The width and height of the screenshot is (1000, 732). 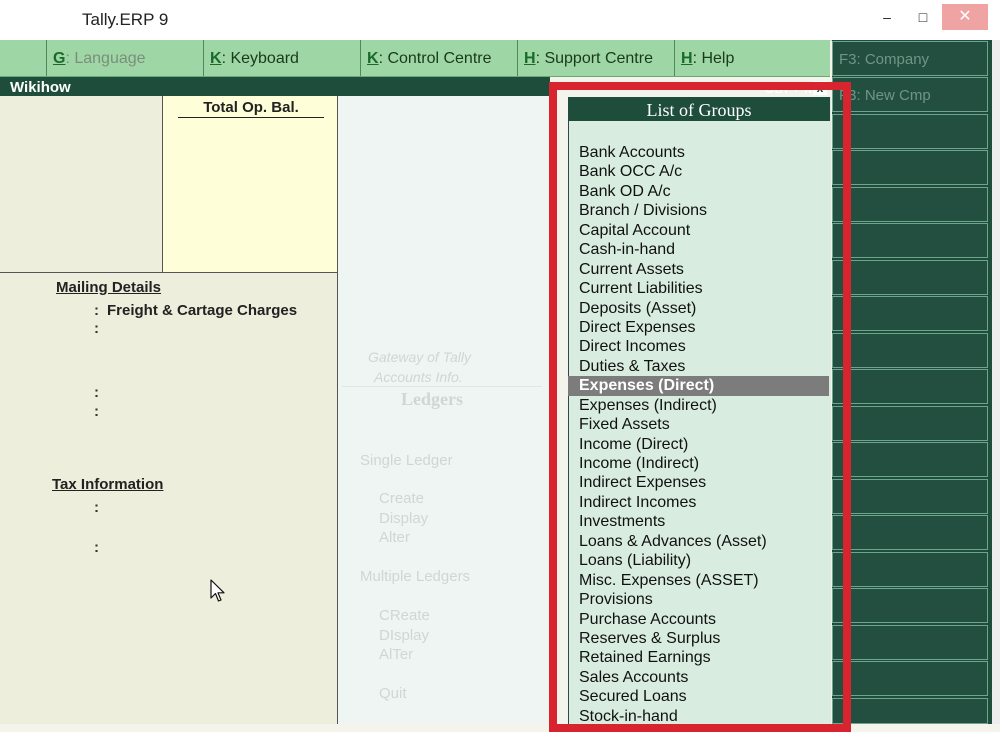 I want to click on menu-multi-alter: AlTer, so click(x=396, y=654).